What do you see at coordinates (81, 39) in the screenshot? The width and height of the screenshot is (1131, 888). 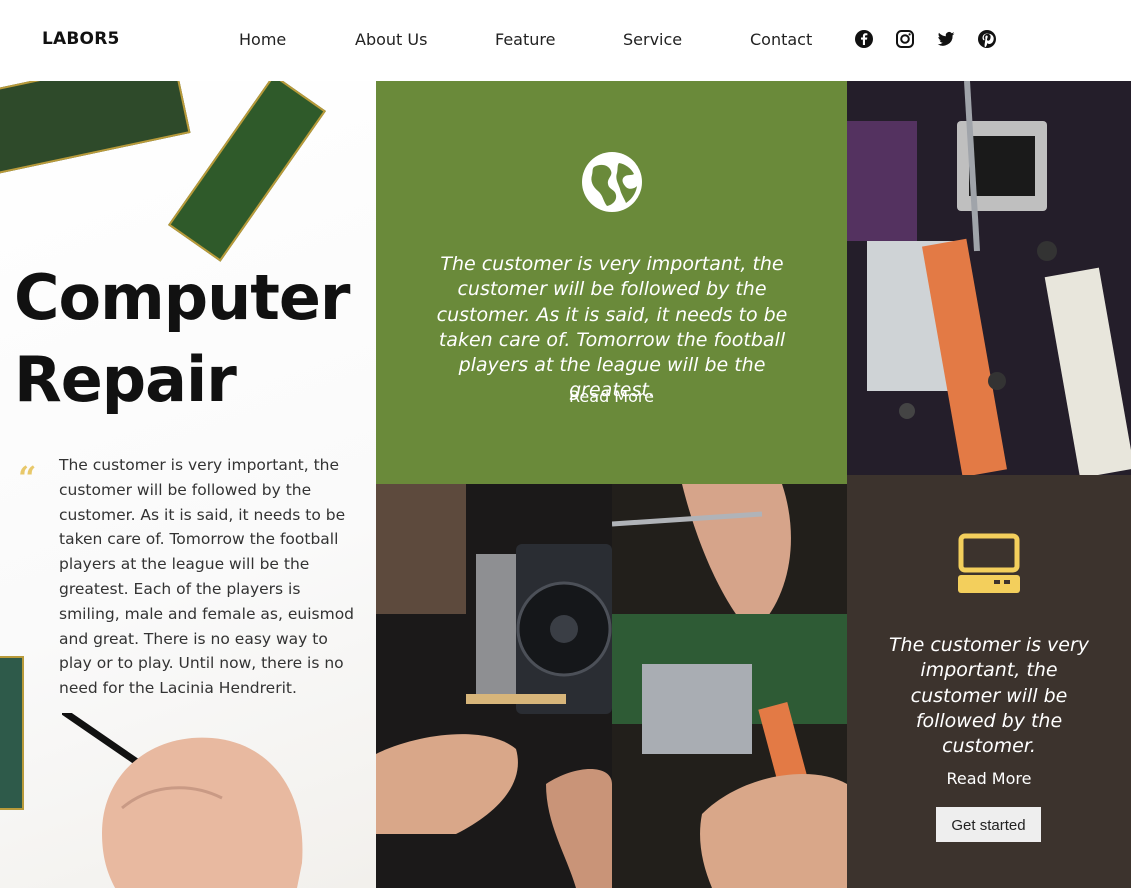 I see `brand-logo: LABOR5` at bounding box center [81, 39].